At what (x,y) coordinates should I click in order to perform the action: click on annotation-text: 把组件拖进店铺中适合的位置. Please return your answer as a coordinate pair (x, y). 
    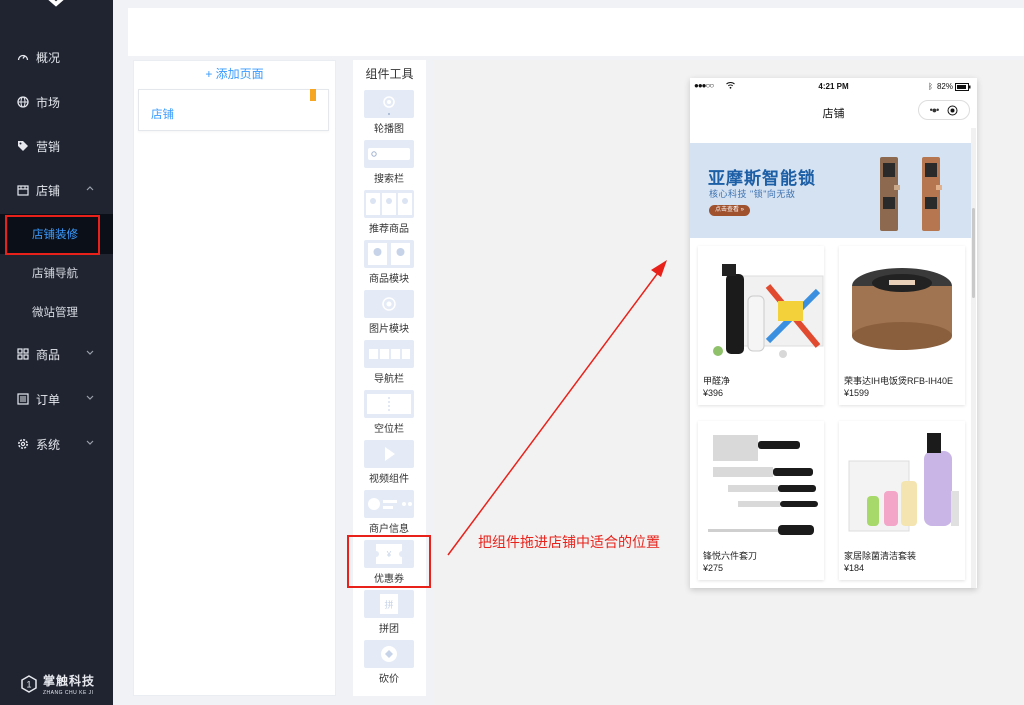
    Looking at the image, I should click on (569, 542).